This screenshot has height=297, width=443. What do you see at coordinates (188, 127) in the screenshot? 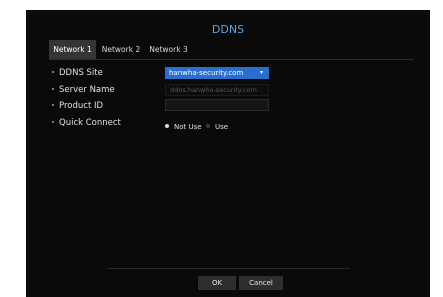
I see `radio-not-use-label: Not Use` at bounding box center [188, 127].